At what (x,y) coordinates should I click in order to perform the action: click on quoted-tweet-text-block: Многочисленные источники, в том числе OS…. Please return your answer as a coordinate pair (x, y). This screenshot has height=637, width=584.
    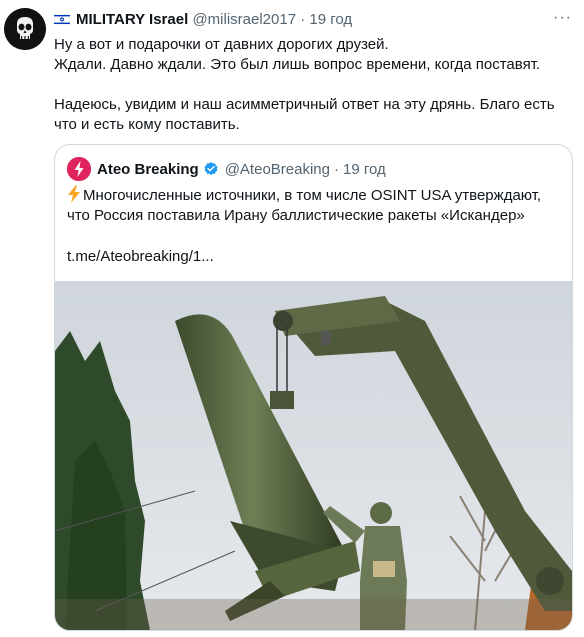
    Looking at the image, I should click on (314, 205).